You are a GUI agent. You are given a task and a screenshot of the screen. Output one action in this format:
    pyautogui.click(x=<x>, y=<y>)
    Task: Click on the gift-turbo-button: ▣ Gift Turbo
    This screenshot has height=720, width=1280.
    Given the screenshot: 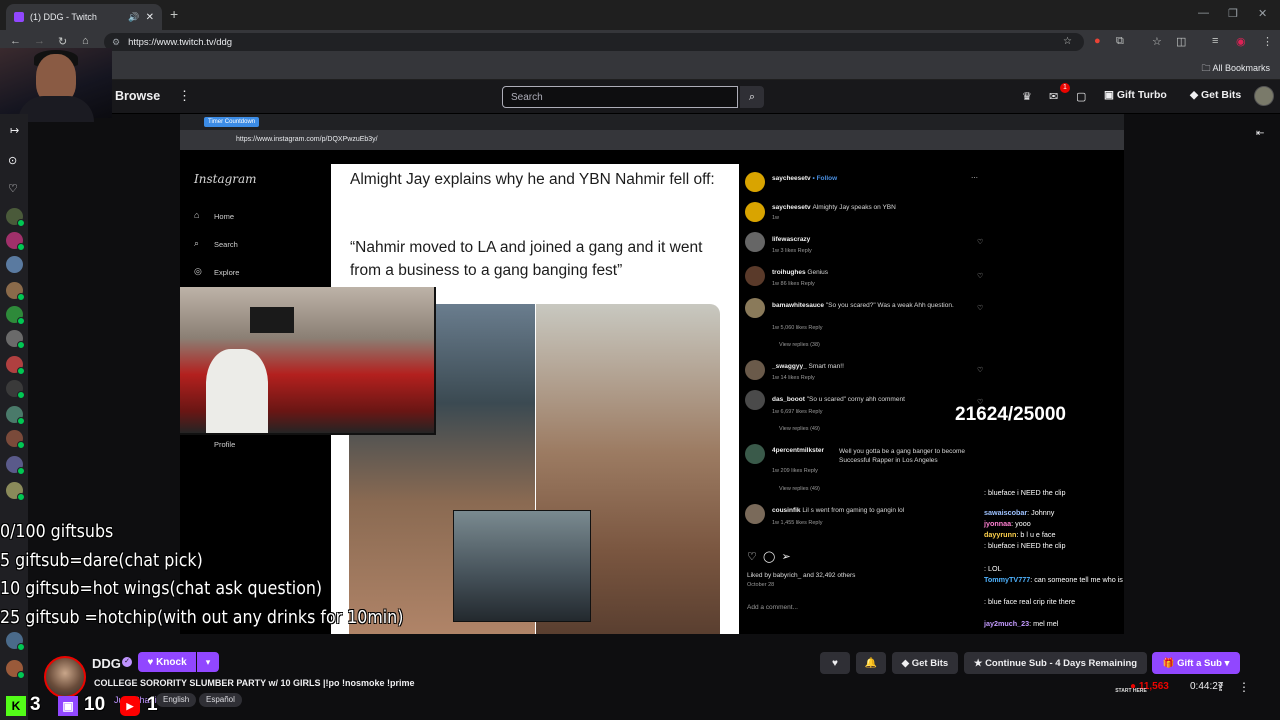 What is the action you would take?
    pyautogui.click(x=1135, y=95)
    